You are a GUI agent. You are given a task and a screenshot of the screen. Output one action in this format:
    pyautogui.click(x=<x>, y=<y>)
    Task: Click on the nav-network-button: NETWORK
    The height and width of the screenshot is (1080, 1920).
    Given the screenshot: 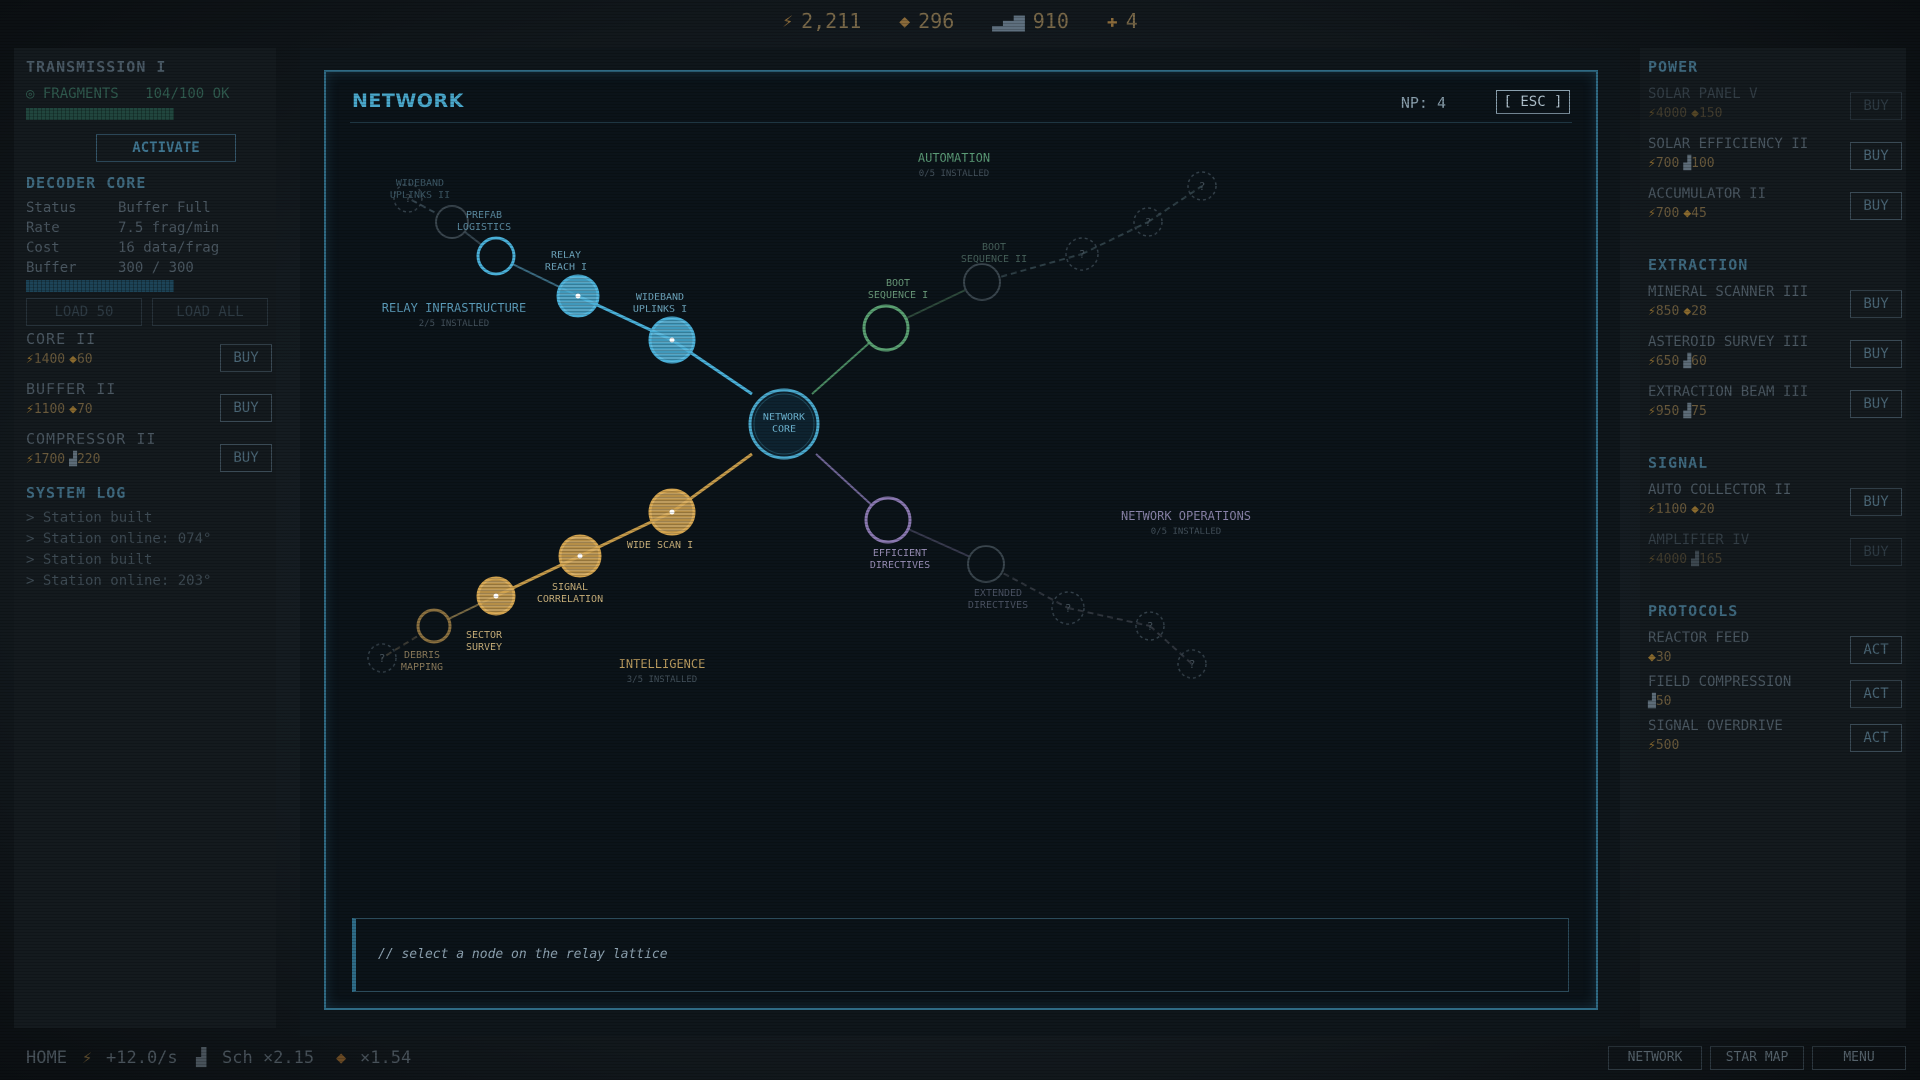 What is the action you would take?
    pyautogui.click(x=1655, y=1058)
    